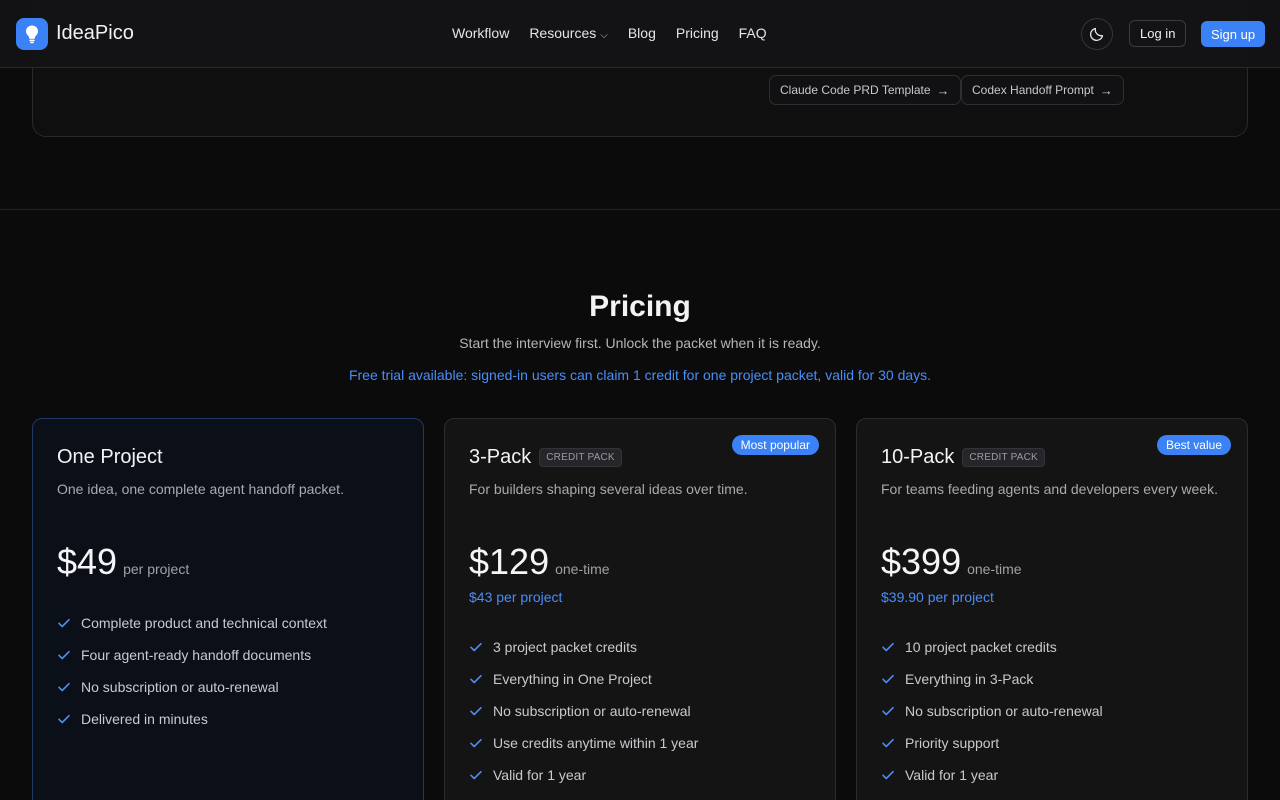 Image resolution: width=1280 pixels, height=800 pixels. What do you see at coordinates (95, 33) in the screenshot?
I see `brand-name: IdeaPico` at bounding box center [95, 33].